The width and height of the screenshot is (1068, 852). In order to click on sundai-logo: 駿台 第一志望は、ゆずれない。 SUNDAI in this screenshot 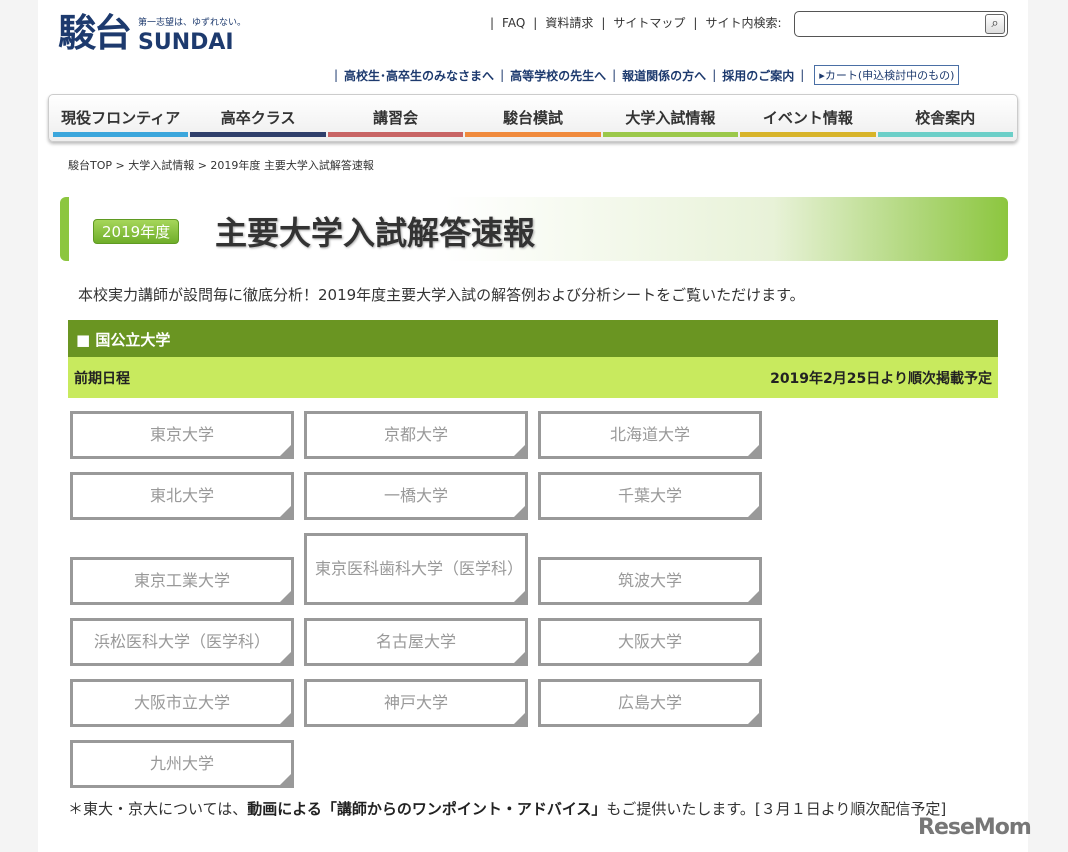, I will do `click(152, 33)`.